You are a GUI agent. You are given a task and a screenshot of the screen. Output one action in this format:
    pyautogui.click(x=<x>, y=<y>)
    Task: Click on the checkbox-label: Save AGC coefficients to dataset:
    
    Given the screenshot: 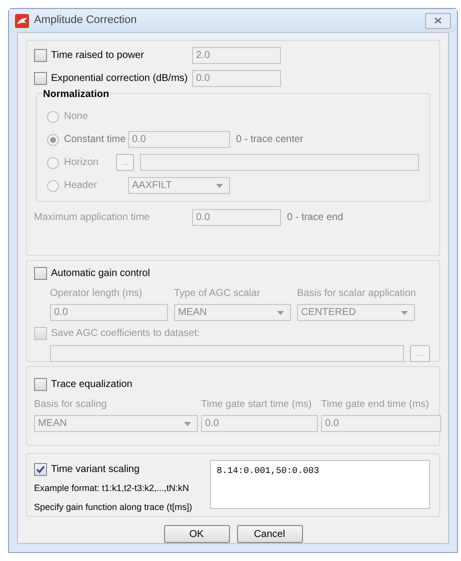 What is the action you would take?
    pyautogui.click(x=125, y=334)
    